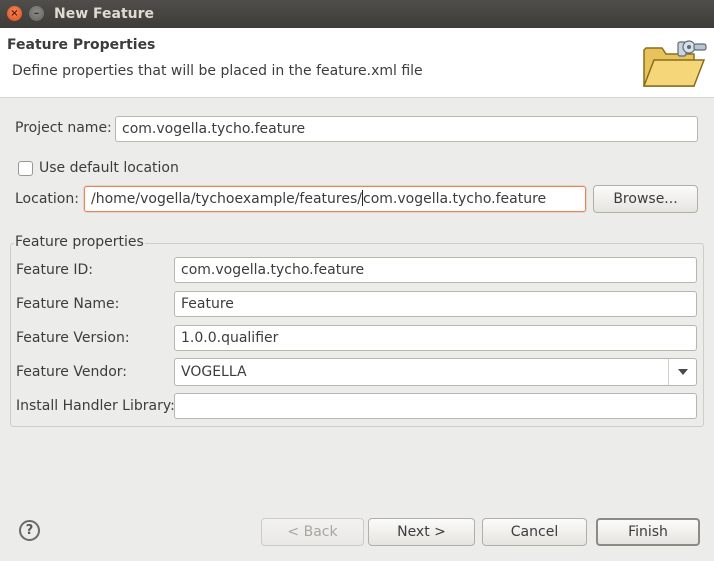 The height and width of the screenshot is (561, 714). Describe the element at coordinates (47, 199) in the screenshot. I see `location-label: Location:` at that location.